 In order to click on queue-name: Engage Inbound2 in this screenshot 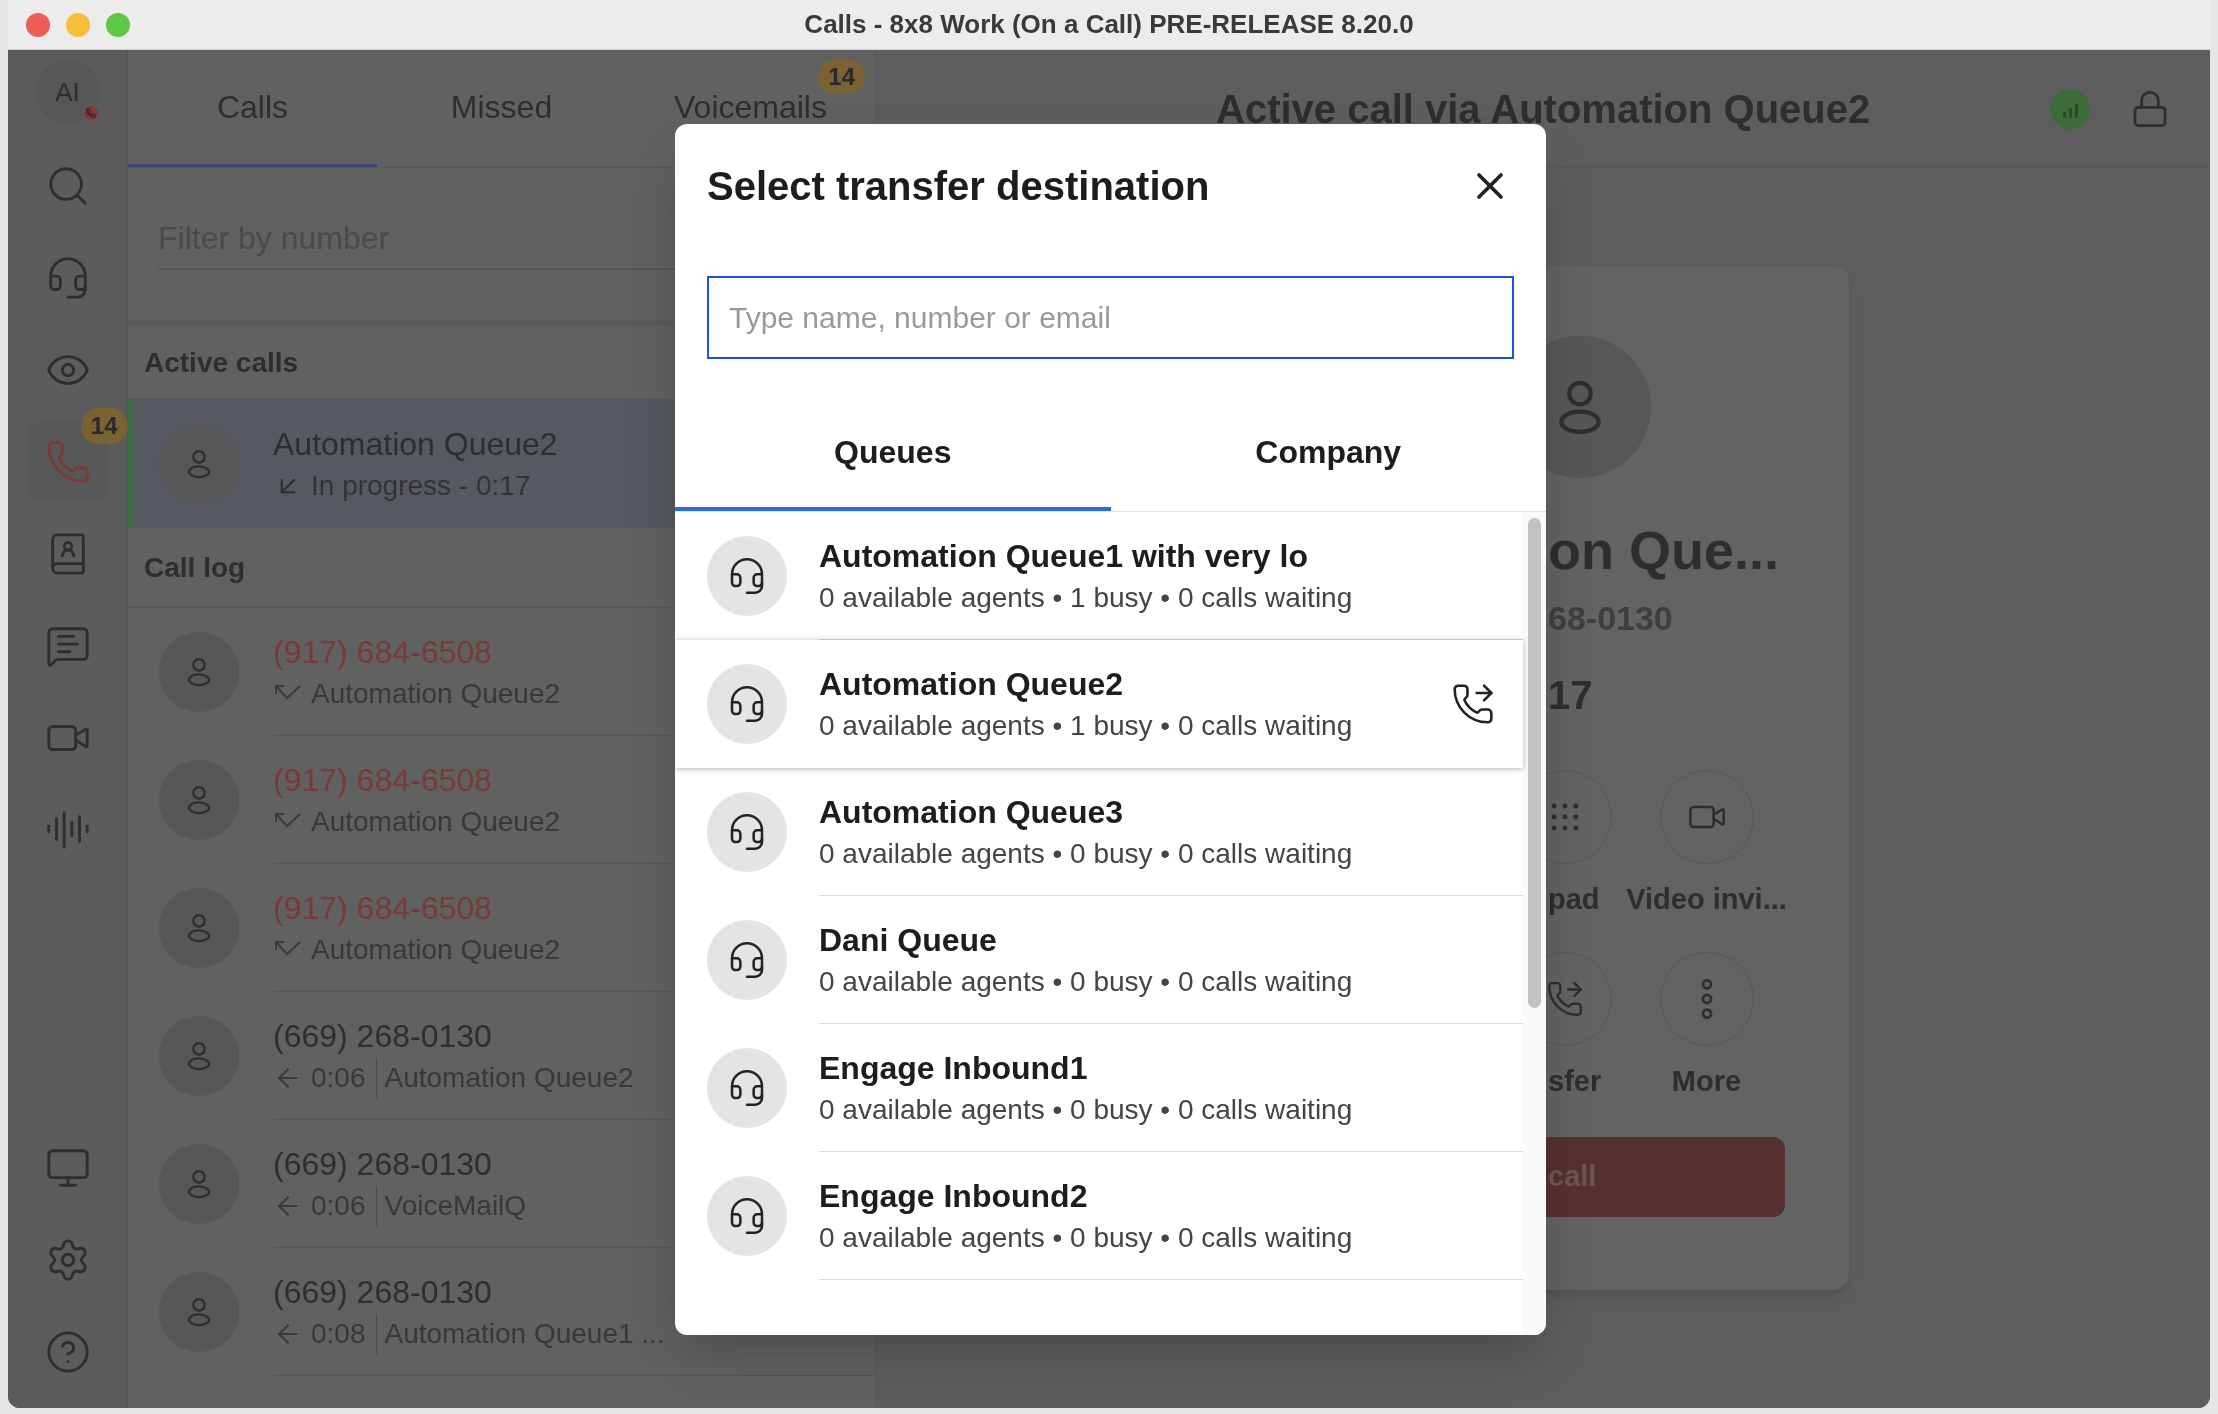, I will do `click(954, 1196)`.